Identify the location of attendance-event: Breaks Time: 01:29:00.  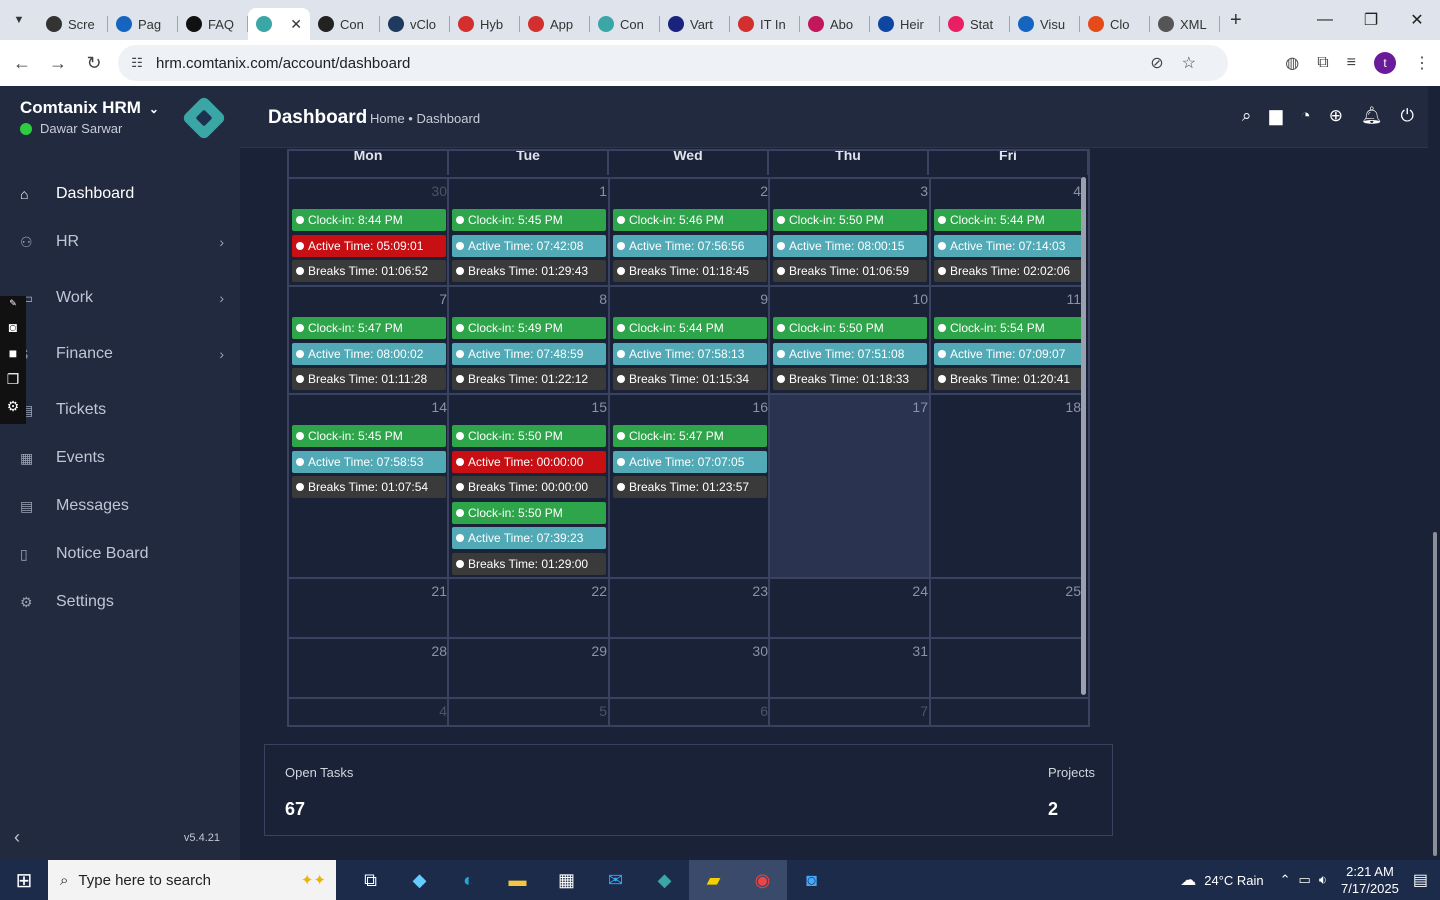
(529, 563).